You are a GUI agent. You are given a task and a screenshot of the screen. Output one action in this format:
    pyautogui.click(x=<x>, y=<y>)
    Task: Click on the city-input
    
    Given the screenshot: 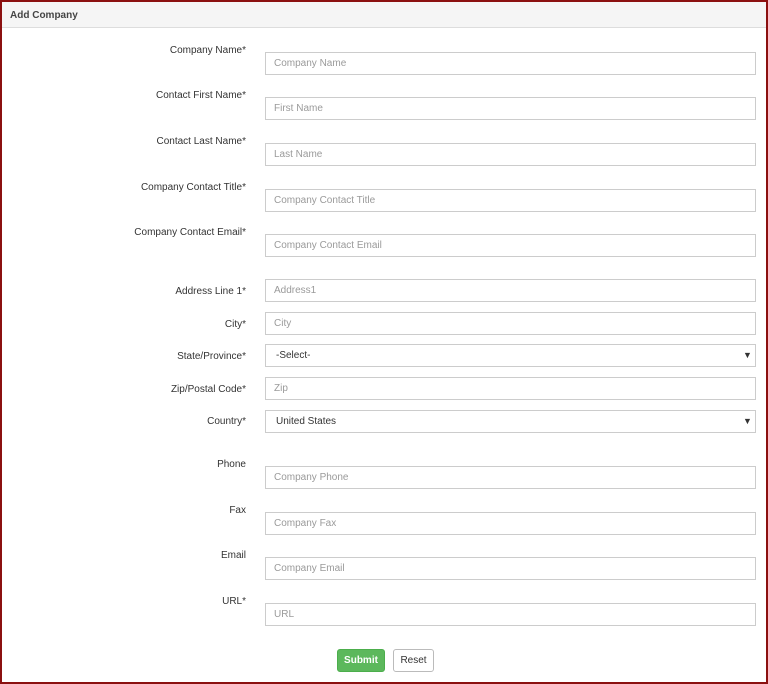 What is the action you would take?
    pyautogui.click(x=510, y=323)
    